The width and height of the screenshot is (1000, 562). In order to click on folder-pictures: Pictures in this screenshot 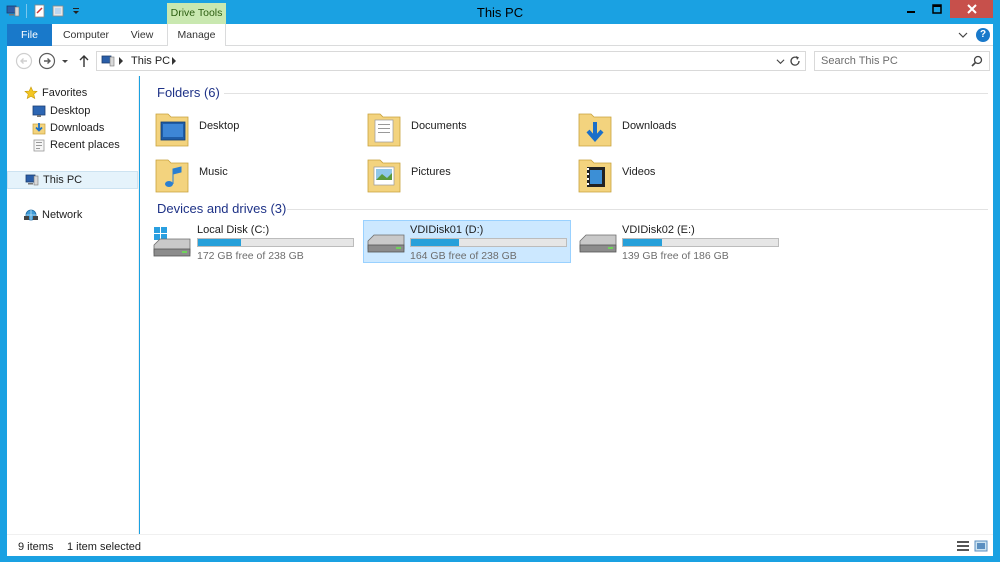, I will do `click(452, 173)`.